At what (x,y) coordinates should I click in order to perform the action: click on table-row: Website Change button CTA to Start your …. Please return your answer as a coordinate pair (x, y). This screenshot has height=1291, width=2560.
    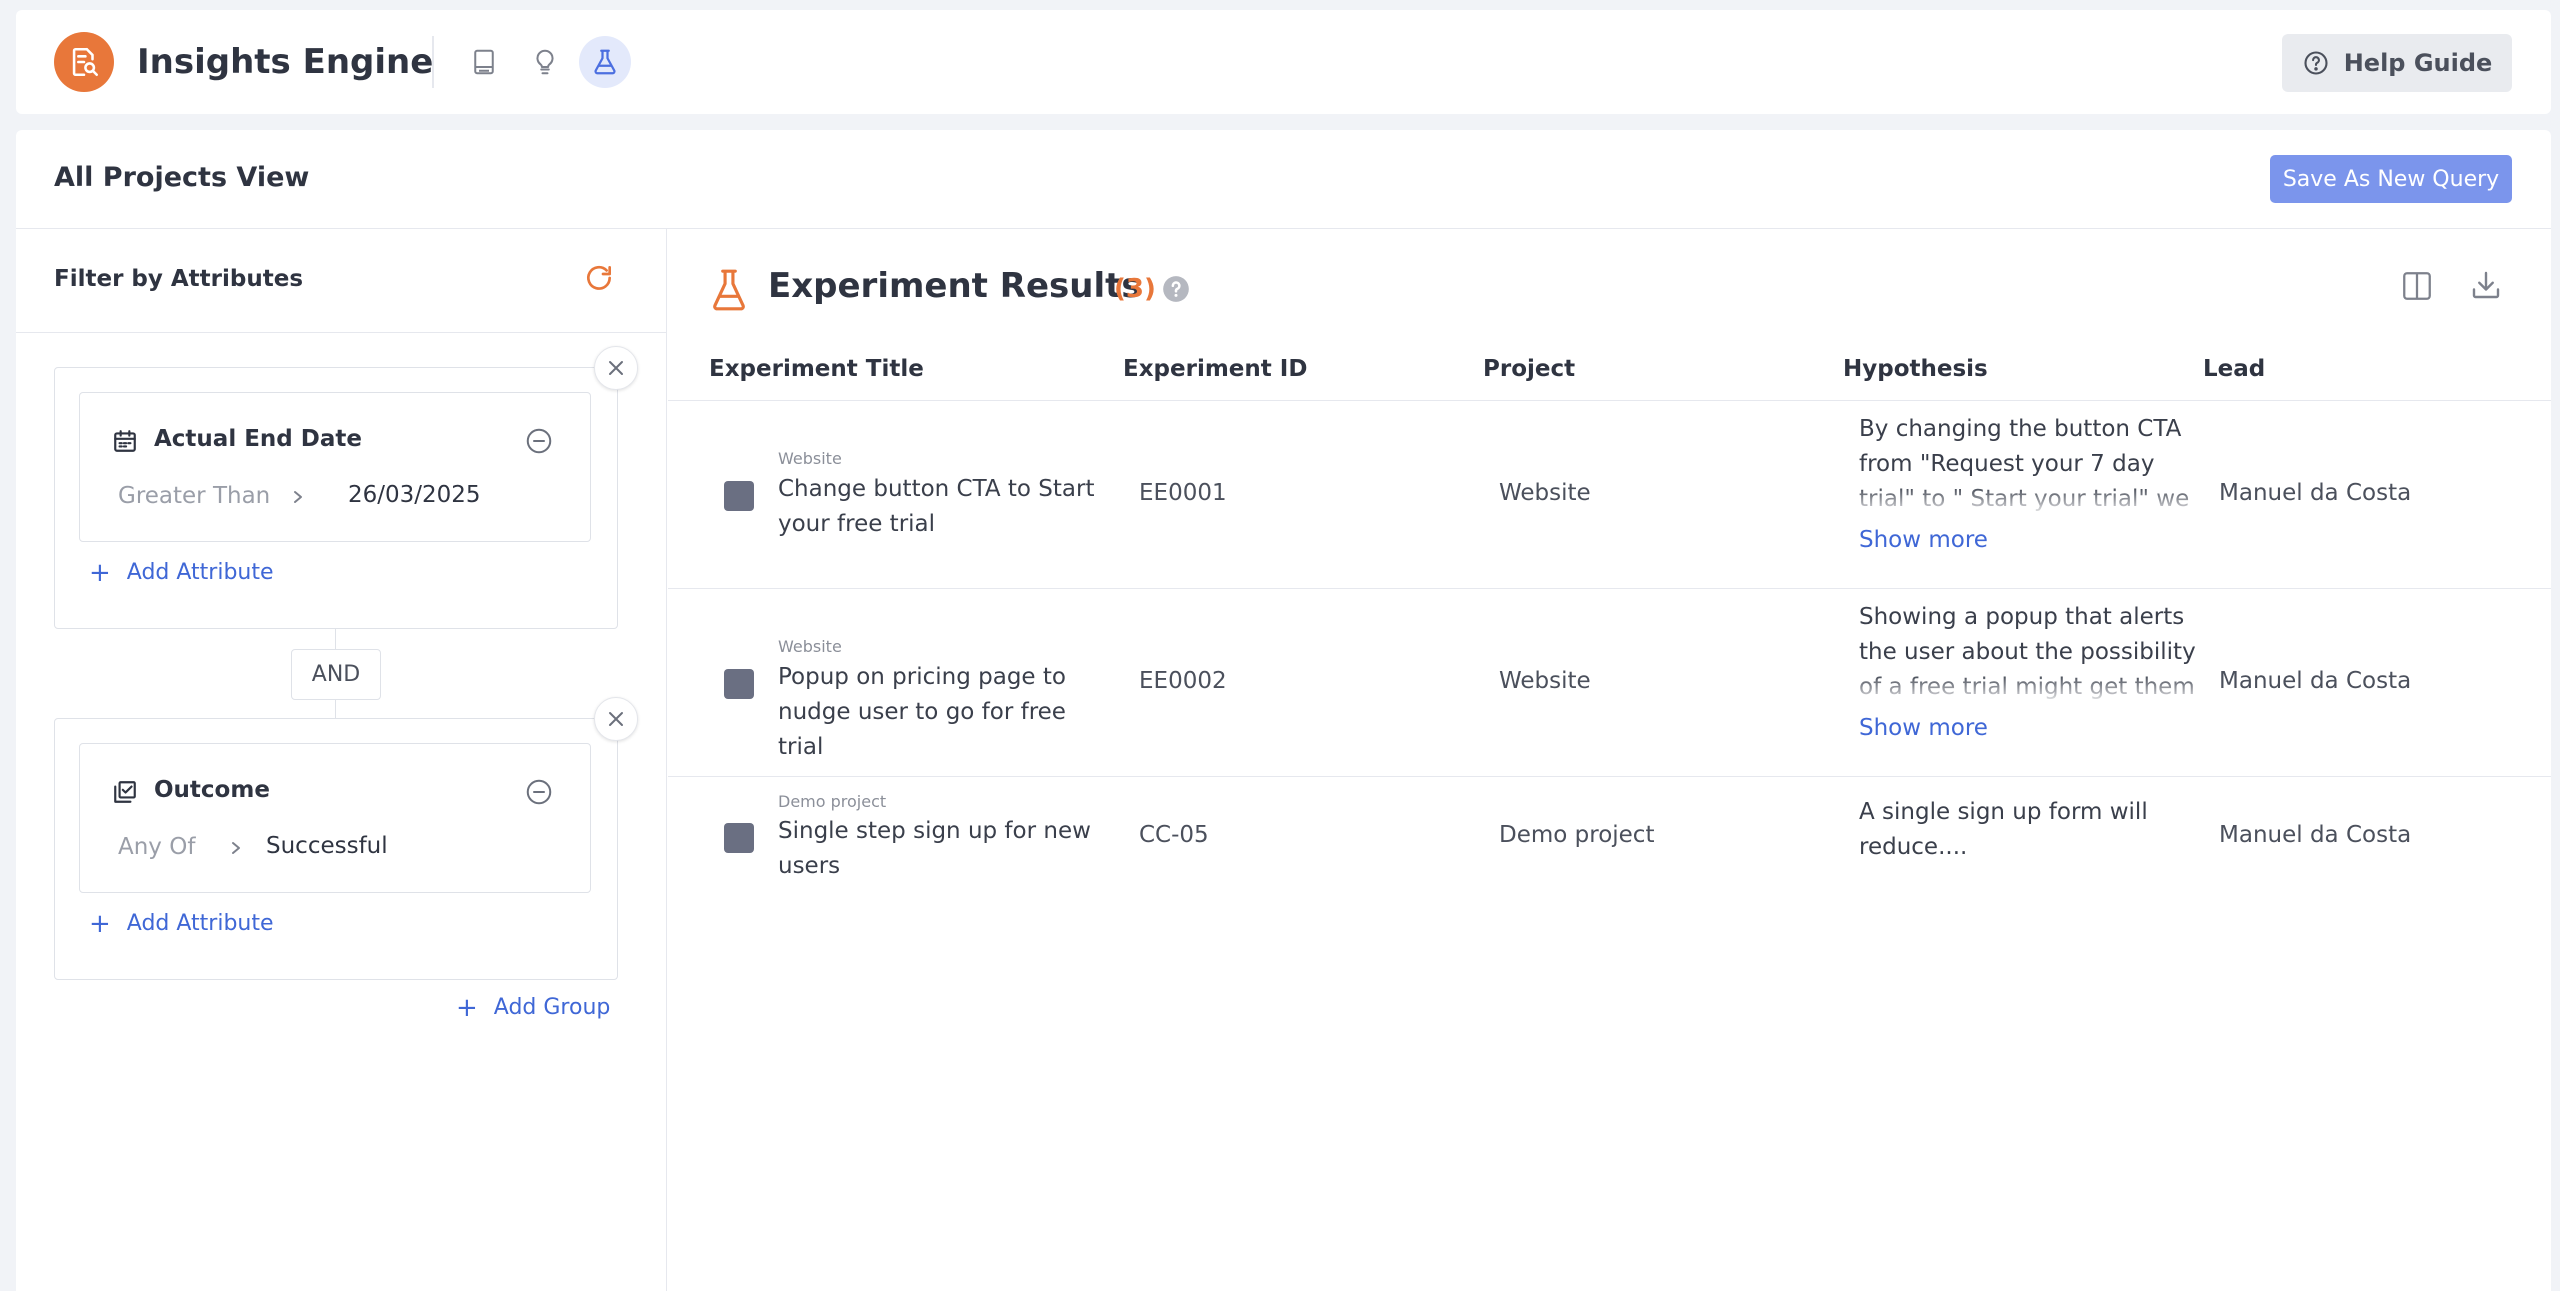
    Looking at the image, I should click on (1609, 495).